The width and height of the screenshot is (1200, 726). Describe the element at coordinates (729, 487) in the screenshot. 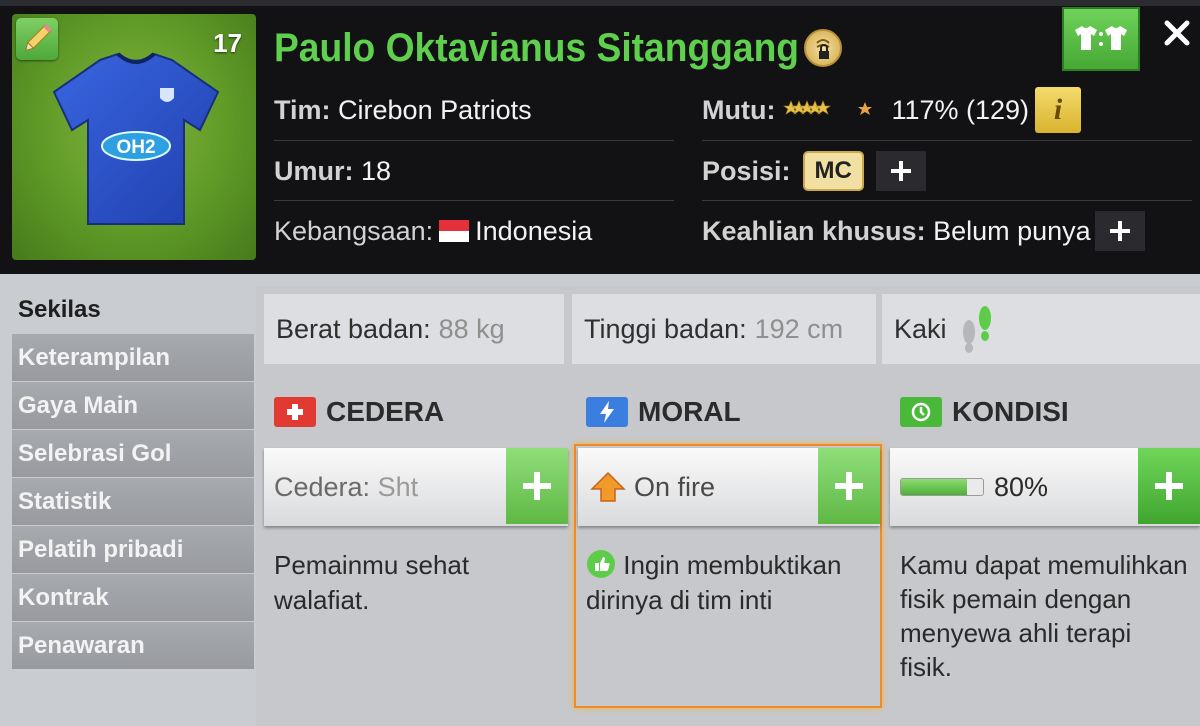

I see `morale-status-box: On fire` at that location.